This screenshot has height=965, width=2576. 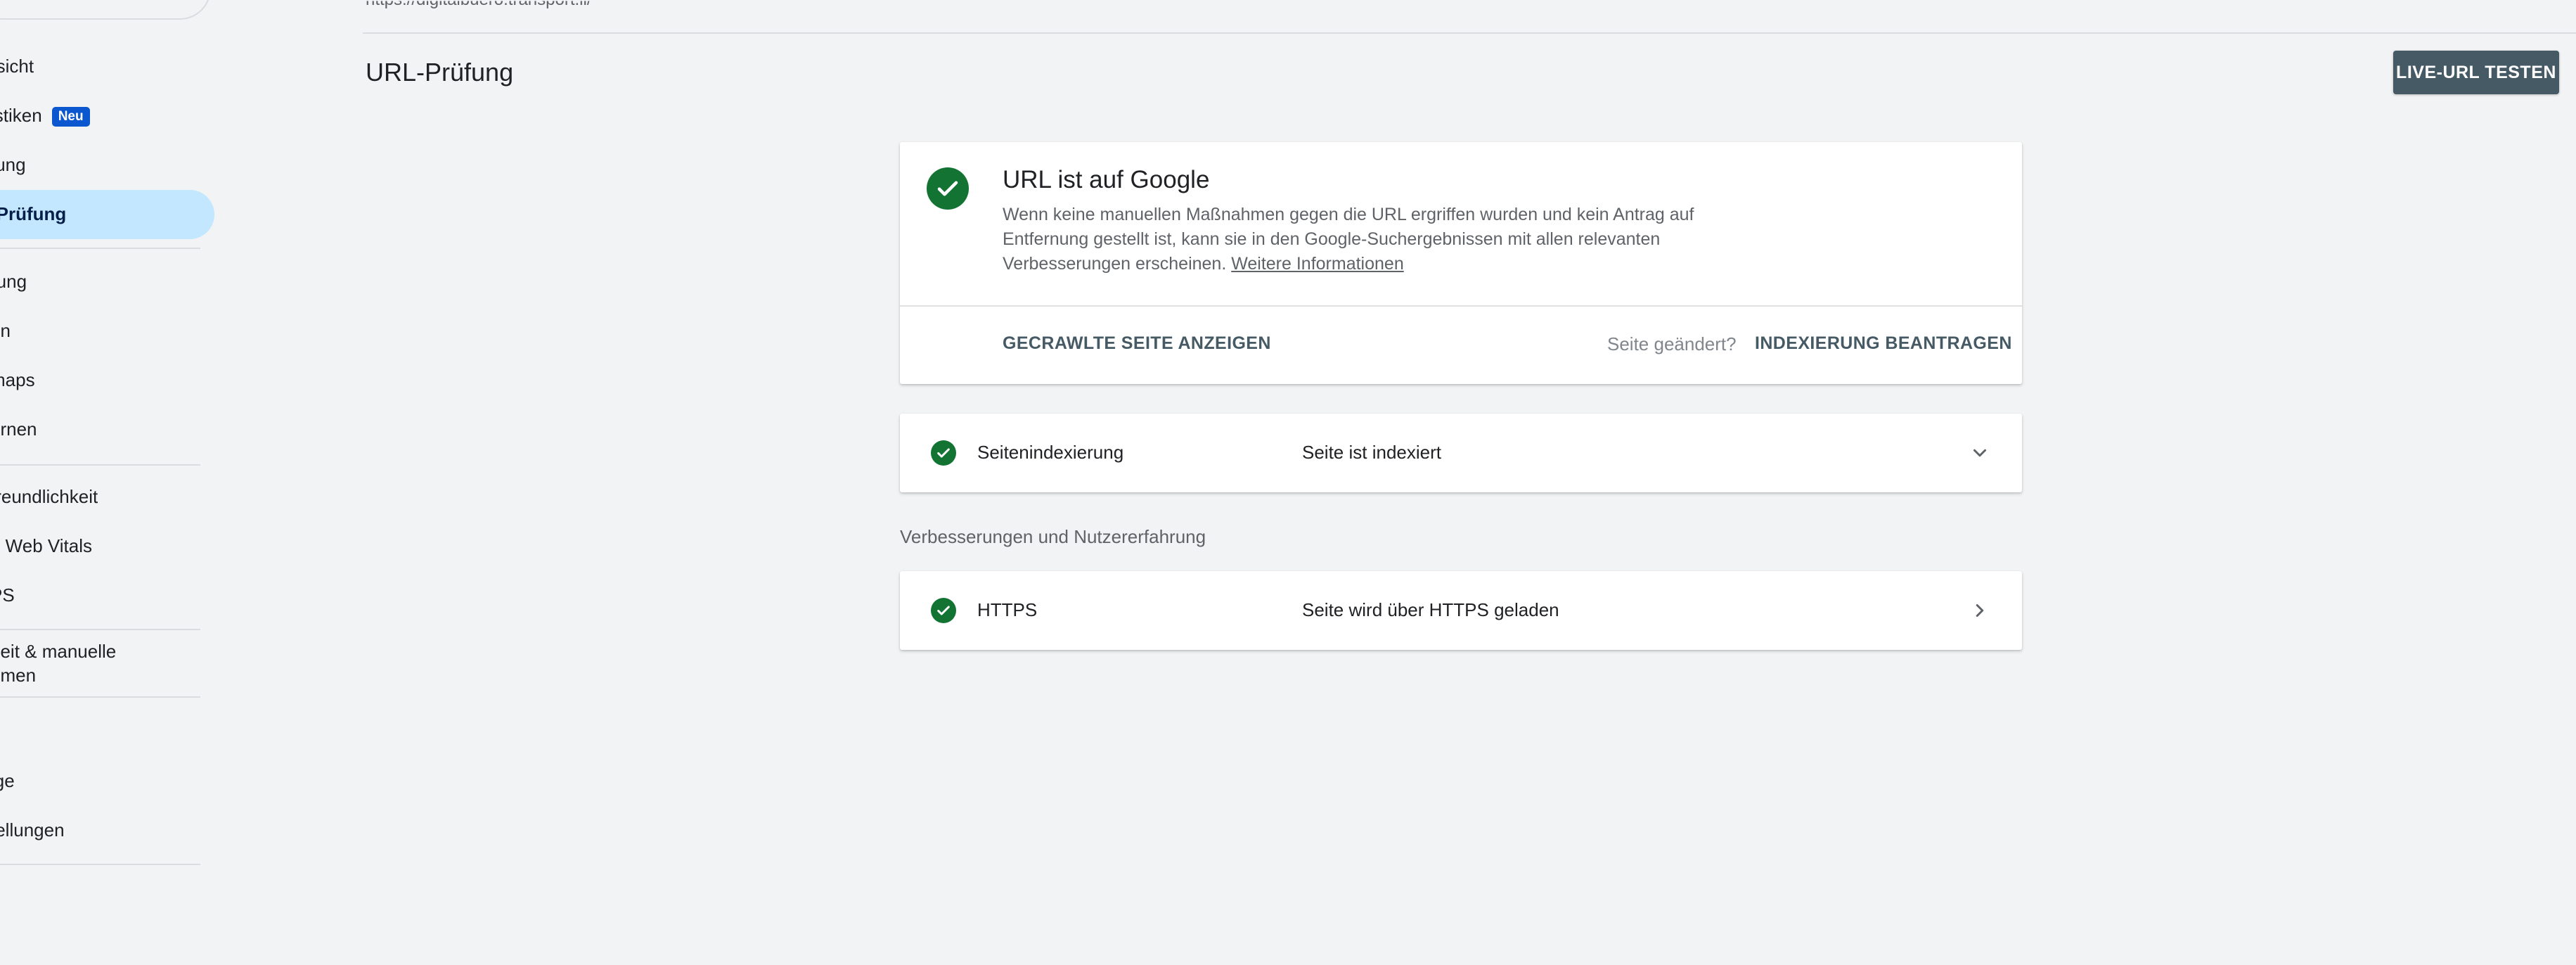 I want to click on sidebar-item-url-inspection: -Prüfung, so click(x=33, y=214).